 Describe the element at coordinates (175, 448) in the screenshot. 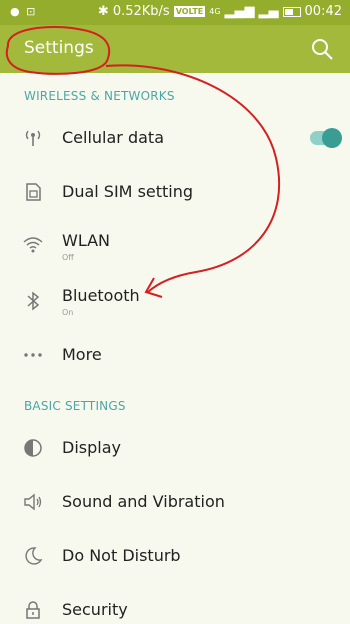

I see `settings-item-display: Display` at that location.